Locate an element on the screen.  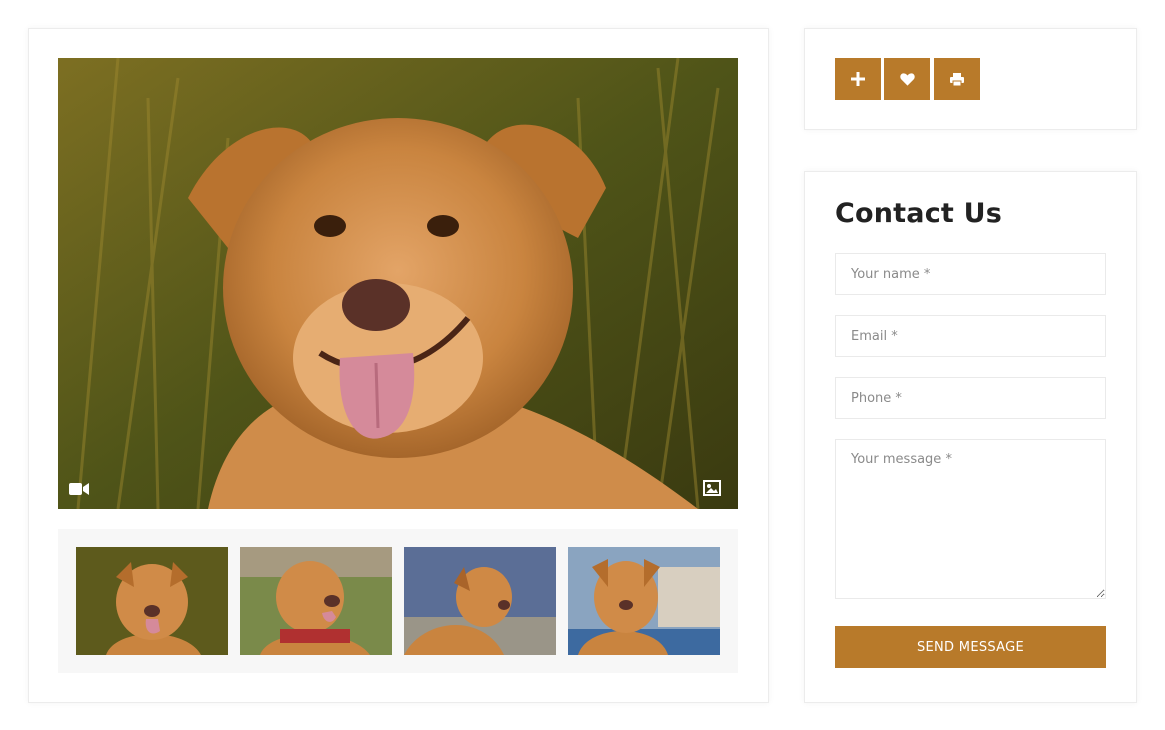
print-icon is located at coordinates (957, 79).